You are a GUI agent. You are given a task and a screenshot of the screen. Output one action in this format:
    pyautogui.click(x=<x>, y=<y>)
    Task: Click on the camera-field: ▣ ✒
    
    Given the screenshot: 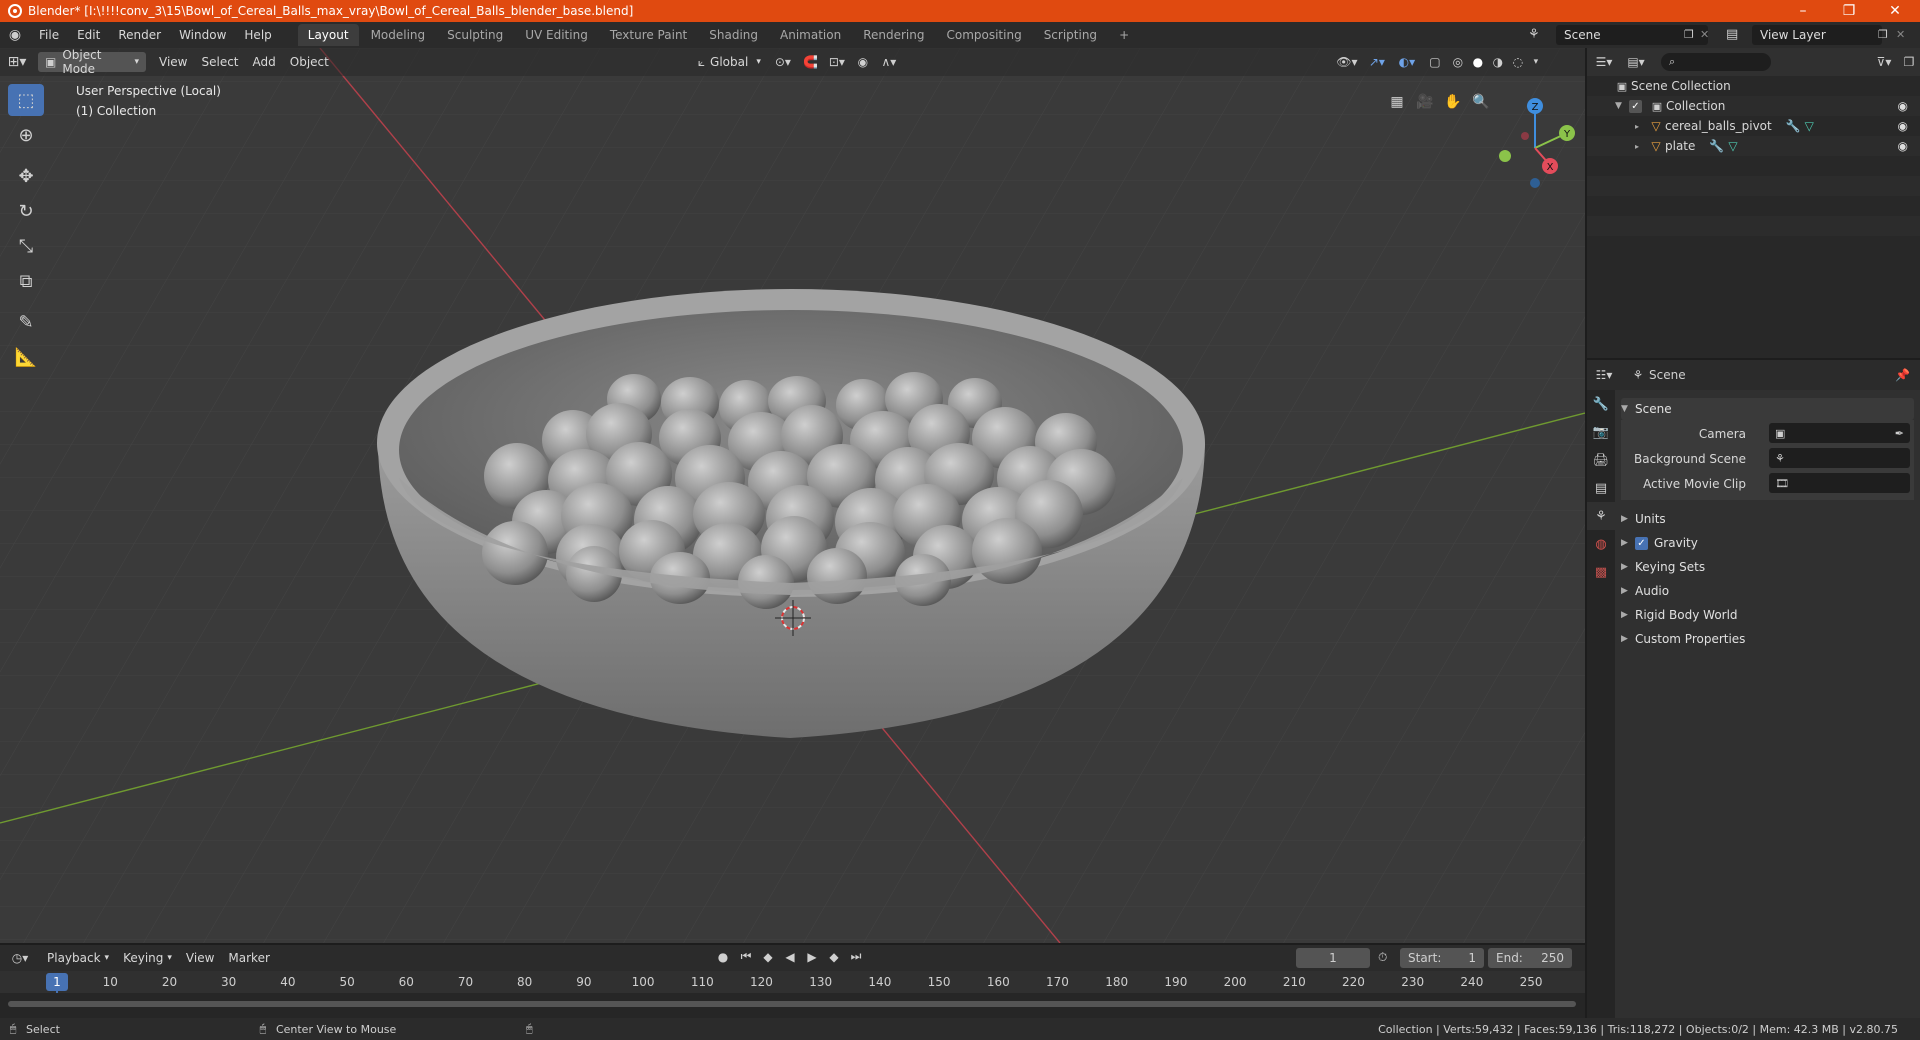 What is the action you would take?
    pyautogui.click(x=1839, y=433)
    